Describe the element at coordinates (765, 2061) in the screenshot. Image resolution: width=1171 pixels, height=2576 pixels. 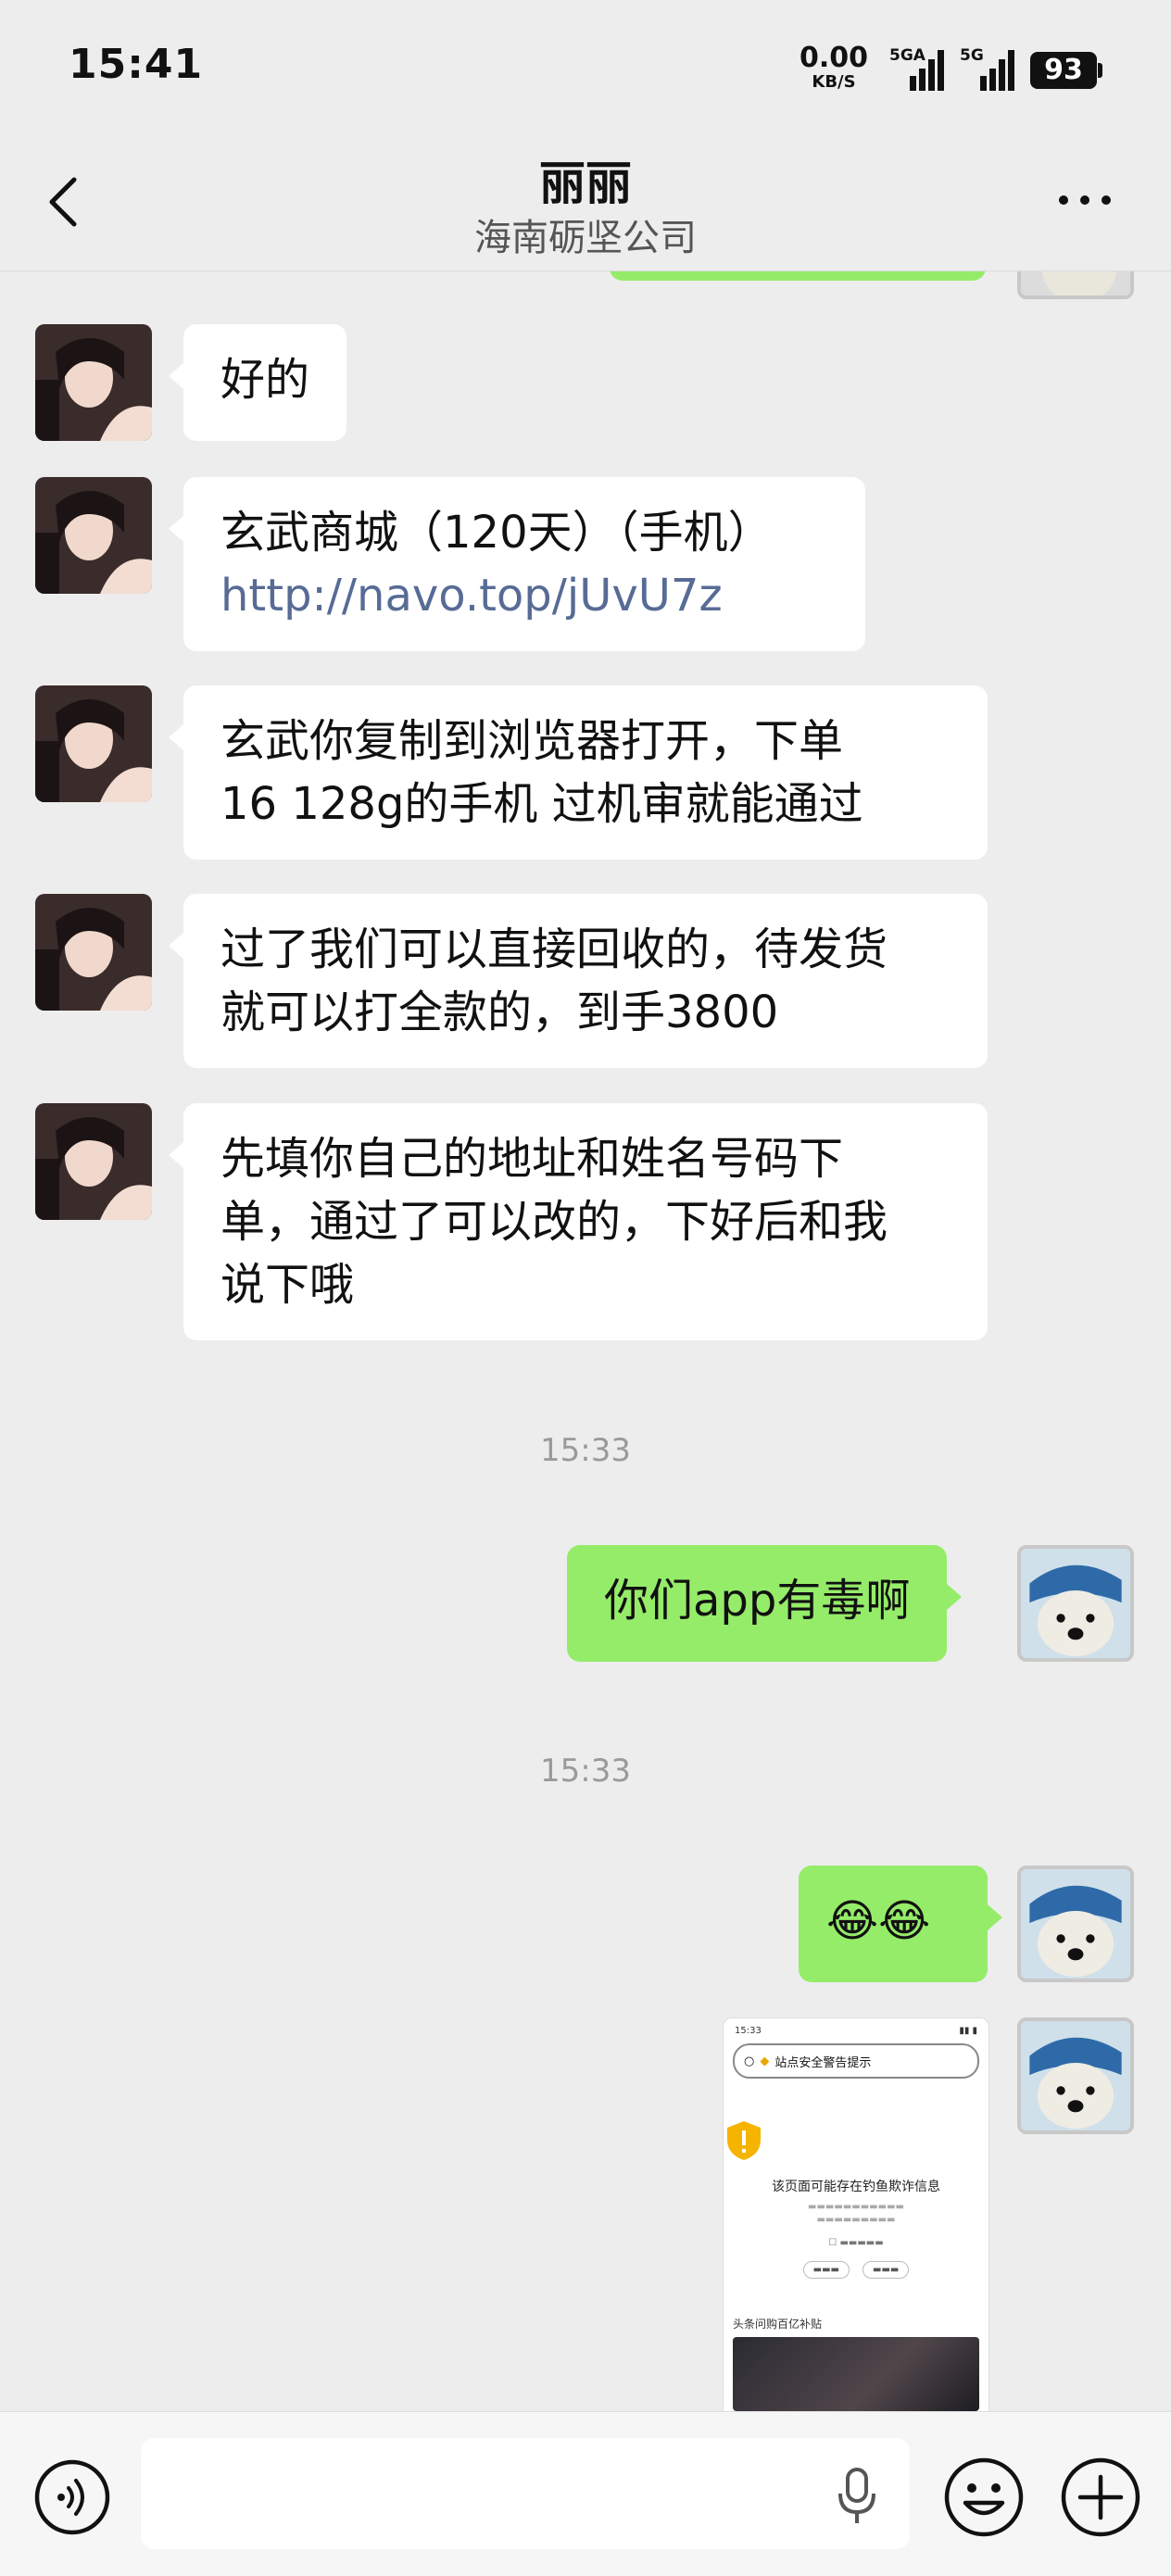
I see `thumb-warning-icon: ◆` at that location.